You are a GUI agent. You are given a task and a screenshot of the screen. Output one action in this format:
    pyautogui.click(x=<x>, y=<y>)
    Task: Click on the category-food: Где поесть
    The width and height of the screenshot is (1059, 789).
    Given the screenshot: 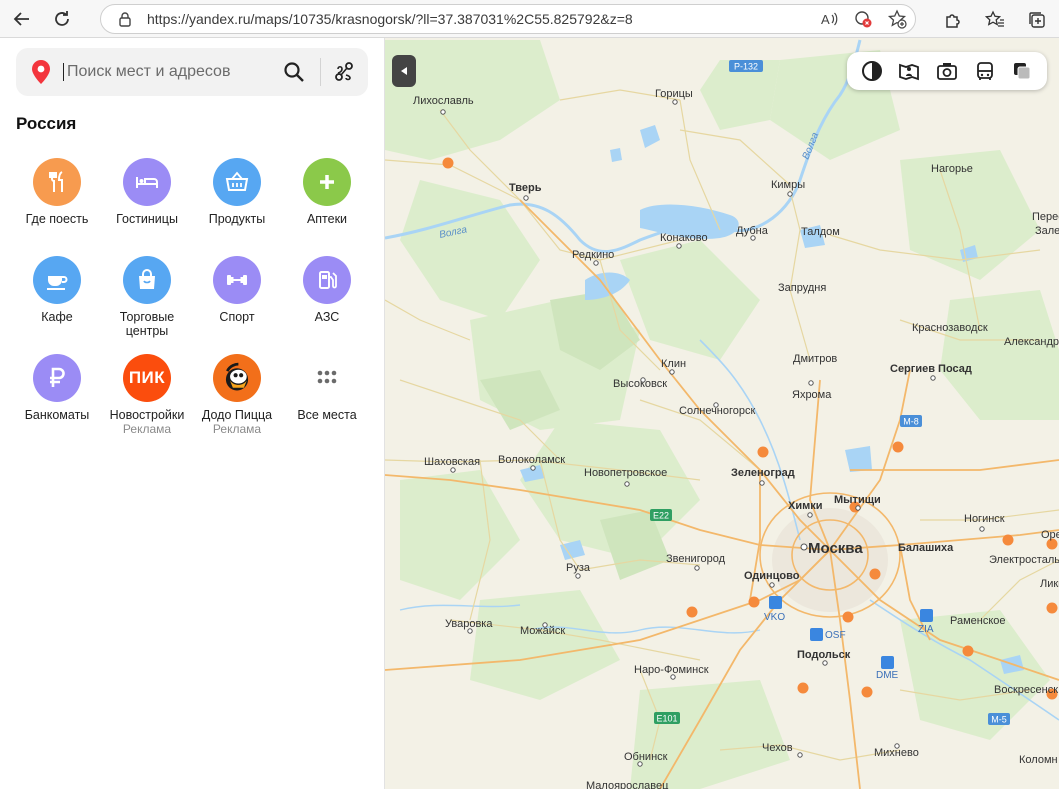 What is the action you would take?
    pyautogui.click(x=57, y=192)
    